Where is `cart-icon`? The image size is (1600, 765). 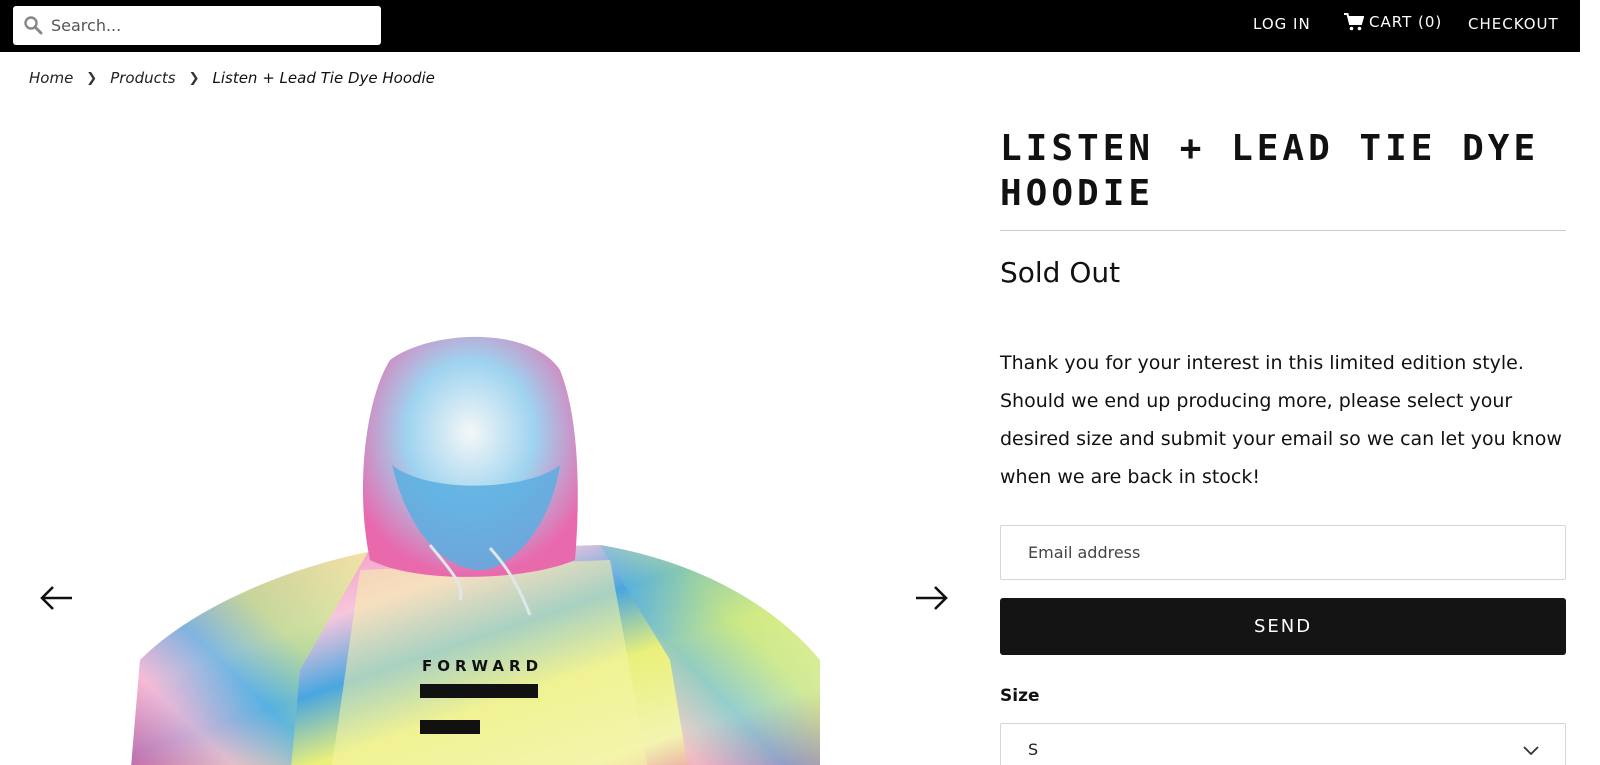
cart-icon is located at coordinates (1354, 22).